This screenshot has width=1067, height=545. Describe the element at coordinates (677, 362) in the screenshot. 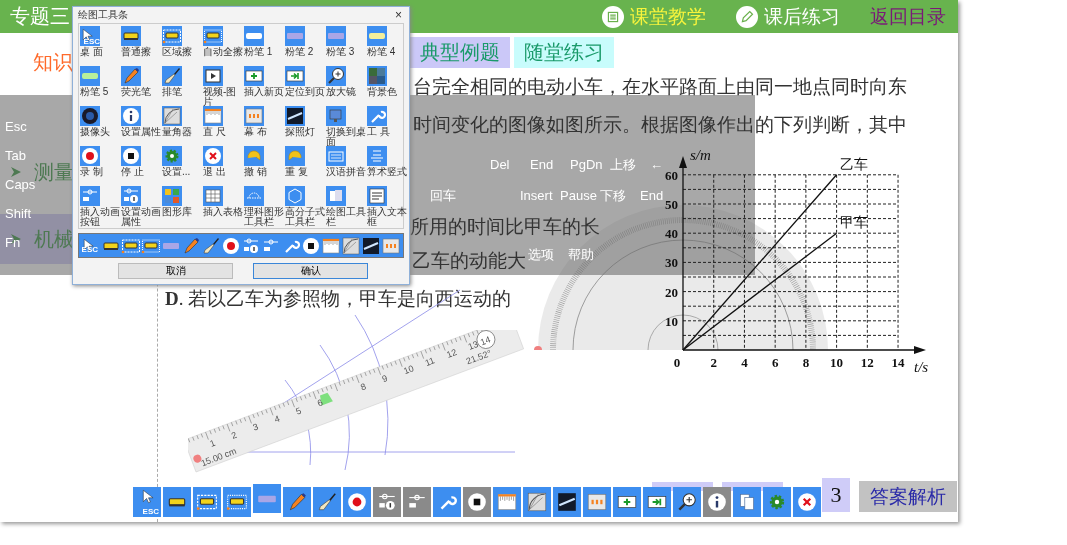

I see `axis-tick-label: 0` at that location.